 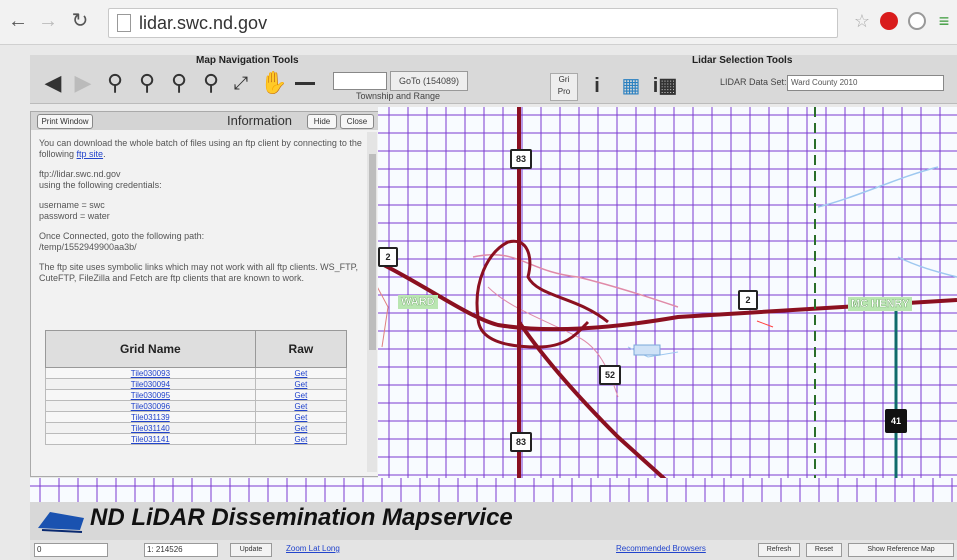 What do you see at coordinates (753, 82) in the screenshot?
I see `lidar-dataset-label: LIDAR Data Set:` at bounding box center [753, 82].